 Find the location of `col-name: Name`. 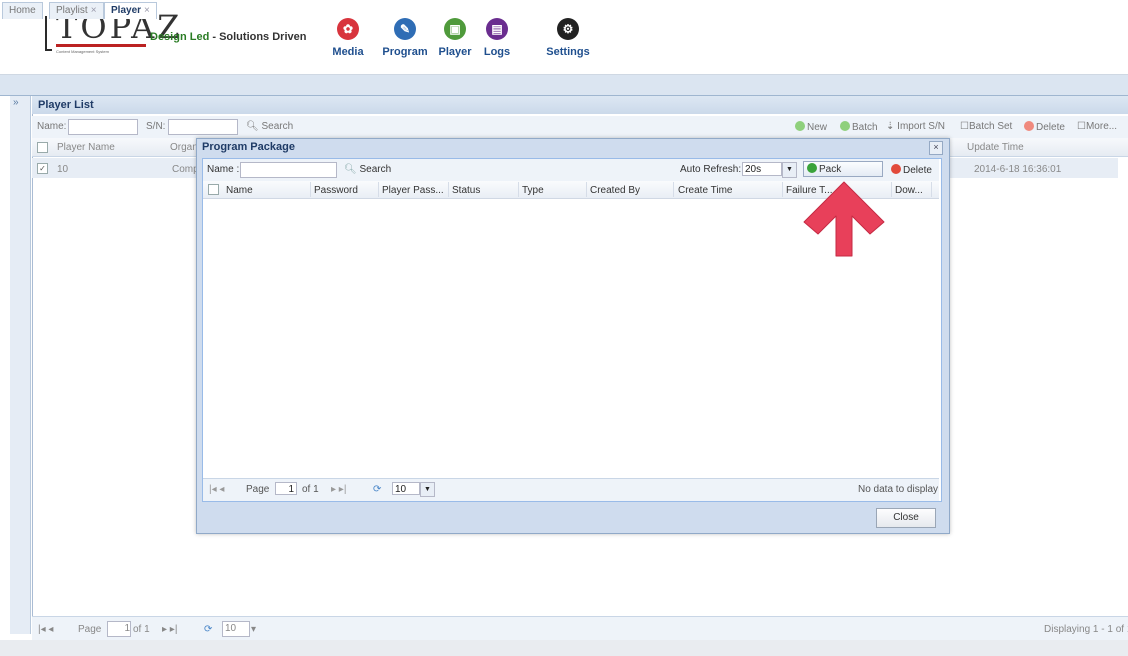

col-name: Name is located at coordinates (239, 190).